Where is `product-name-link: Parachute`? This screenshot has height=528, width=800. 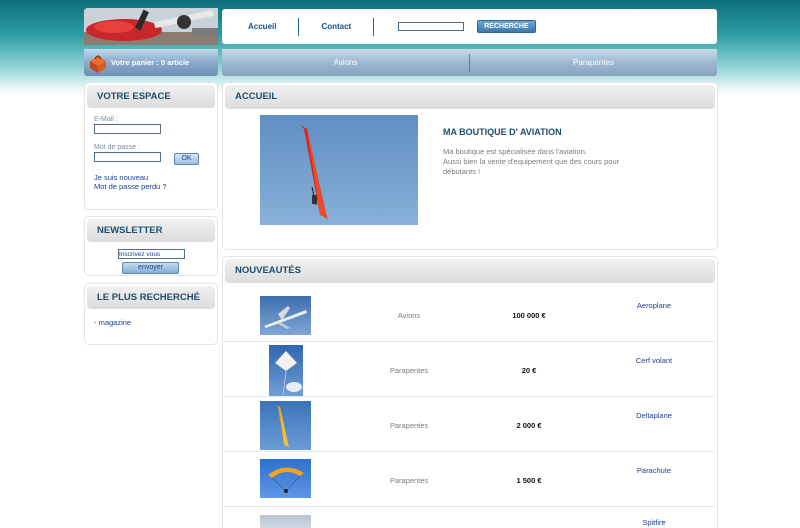
product-name-link: Parachute is located at coordinates (654, 470).